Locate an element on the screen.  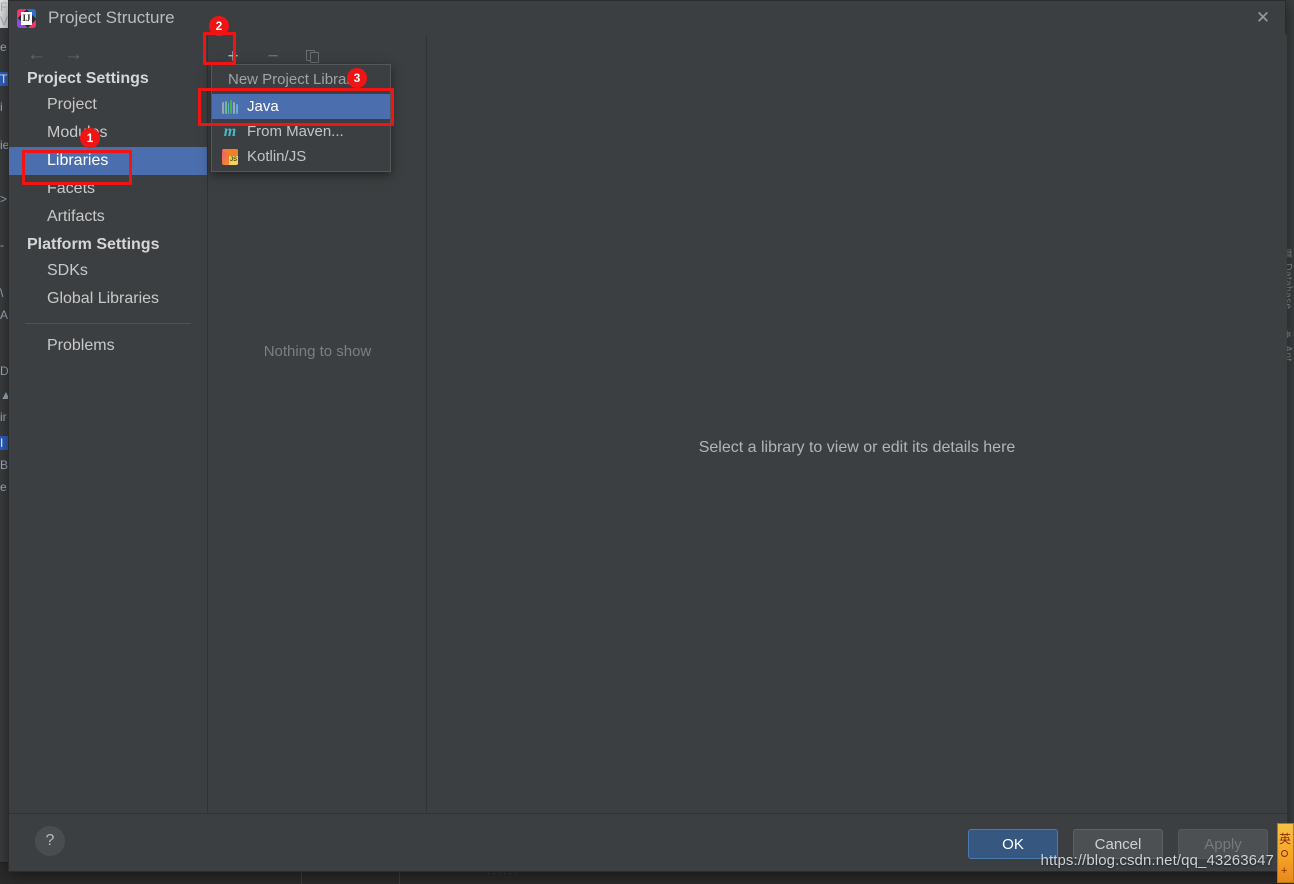
back-arrow-icon: ← is located at coordinates (36, 54).